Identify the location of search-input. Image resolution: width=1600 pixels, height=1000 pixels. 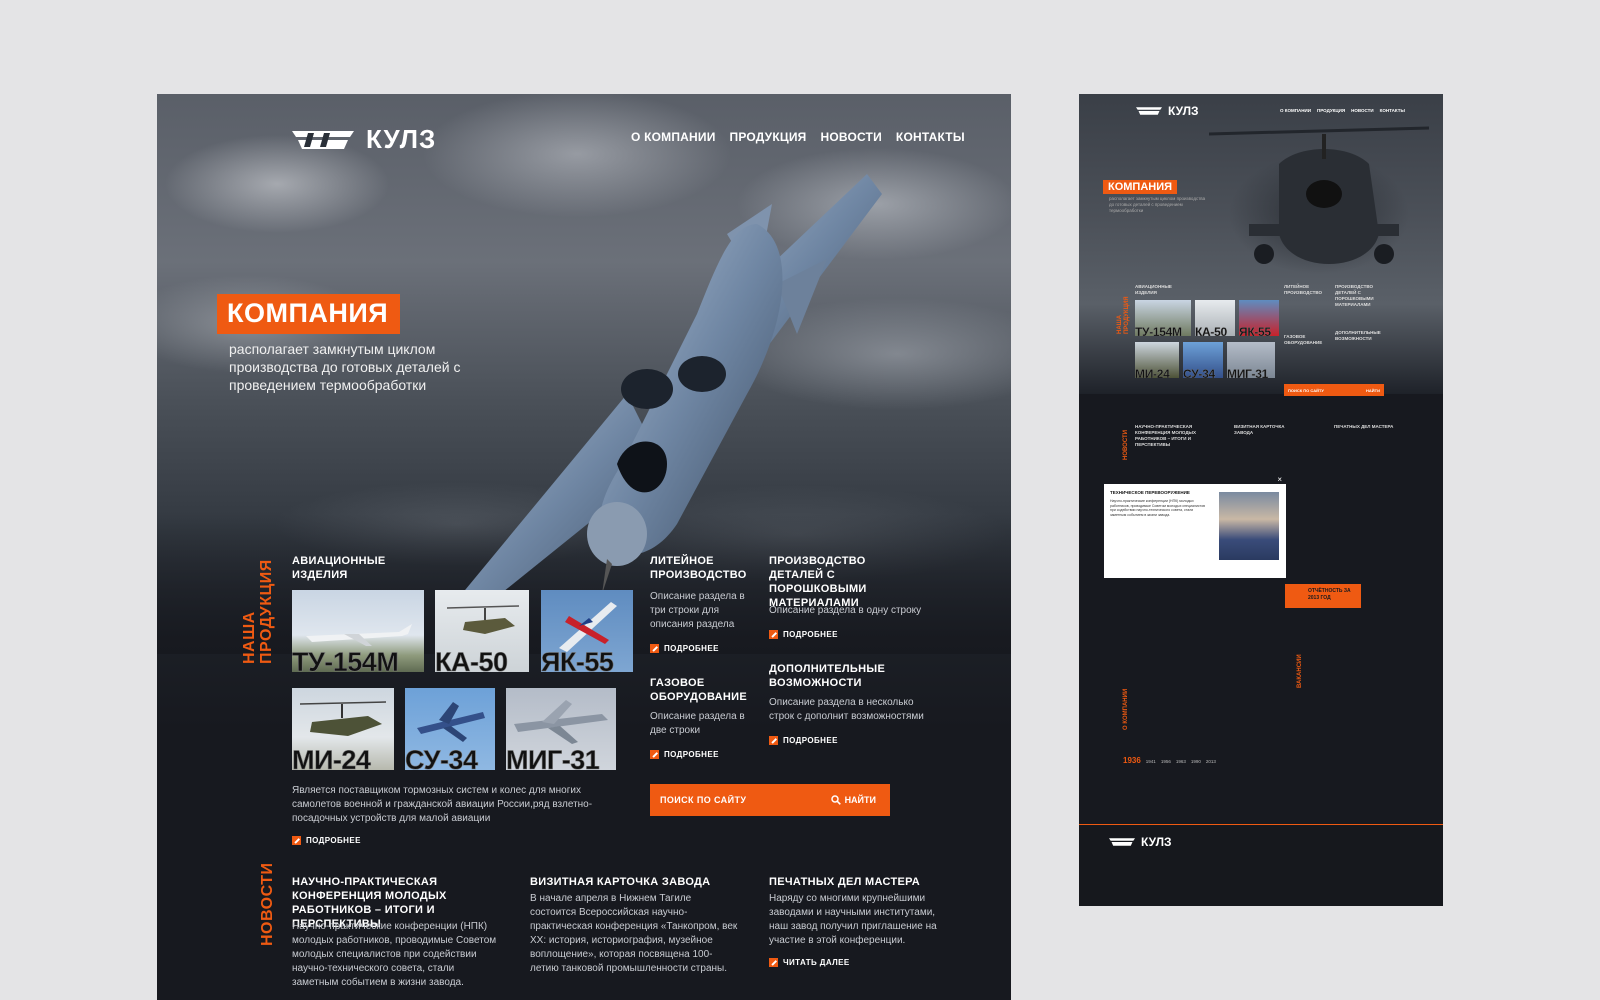
(735, 800).